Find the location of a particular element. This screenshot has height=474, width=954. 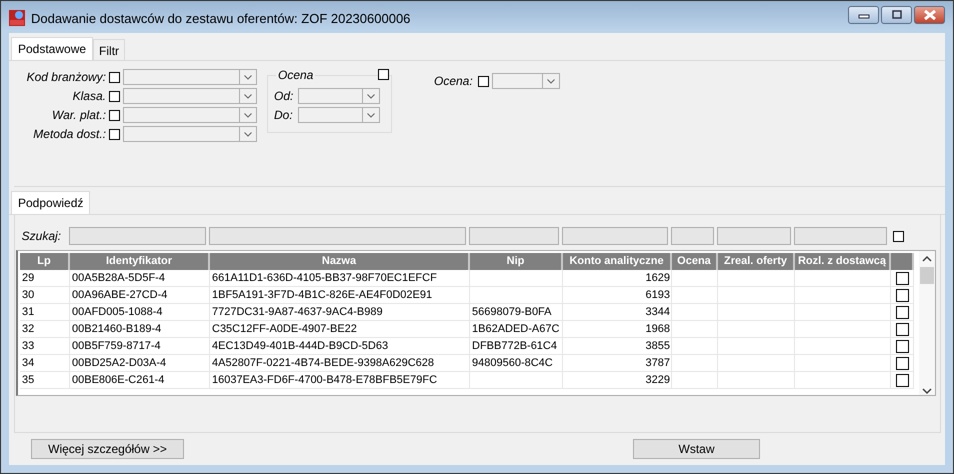

column-header: Lp is located at coordinates (45, 261).